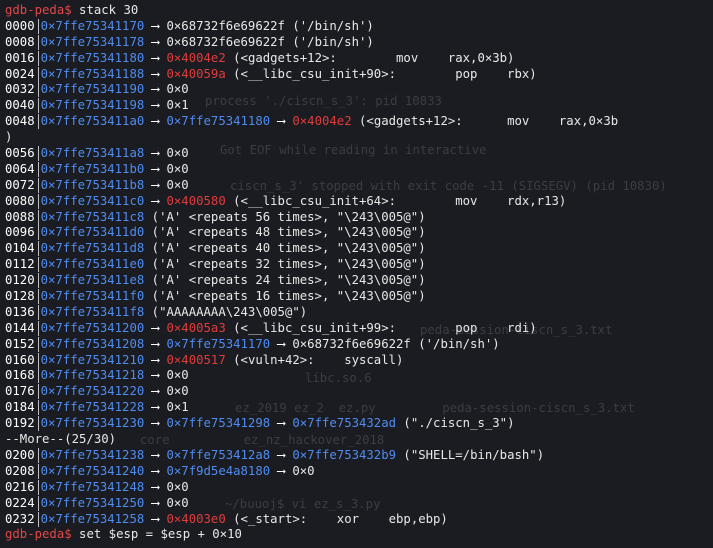 The height and width of the screenshot is (548, 713). I want to click on stack-pointer-value: 0×7ffe753432ad, so click(344, 423).